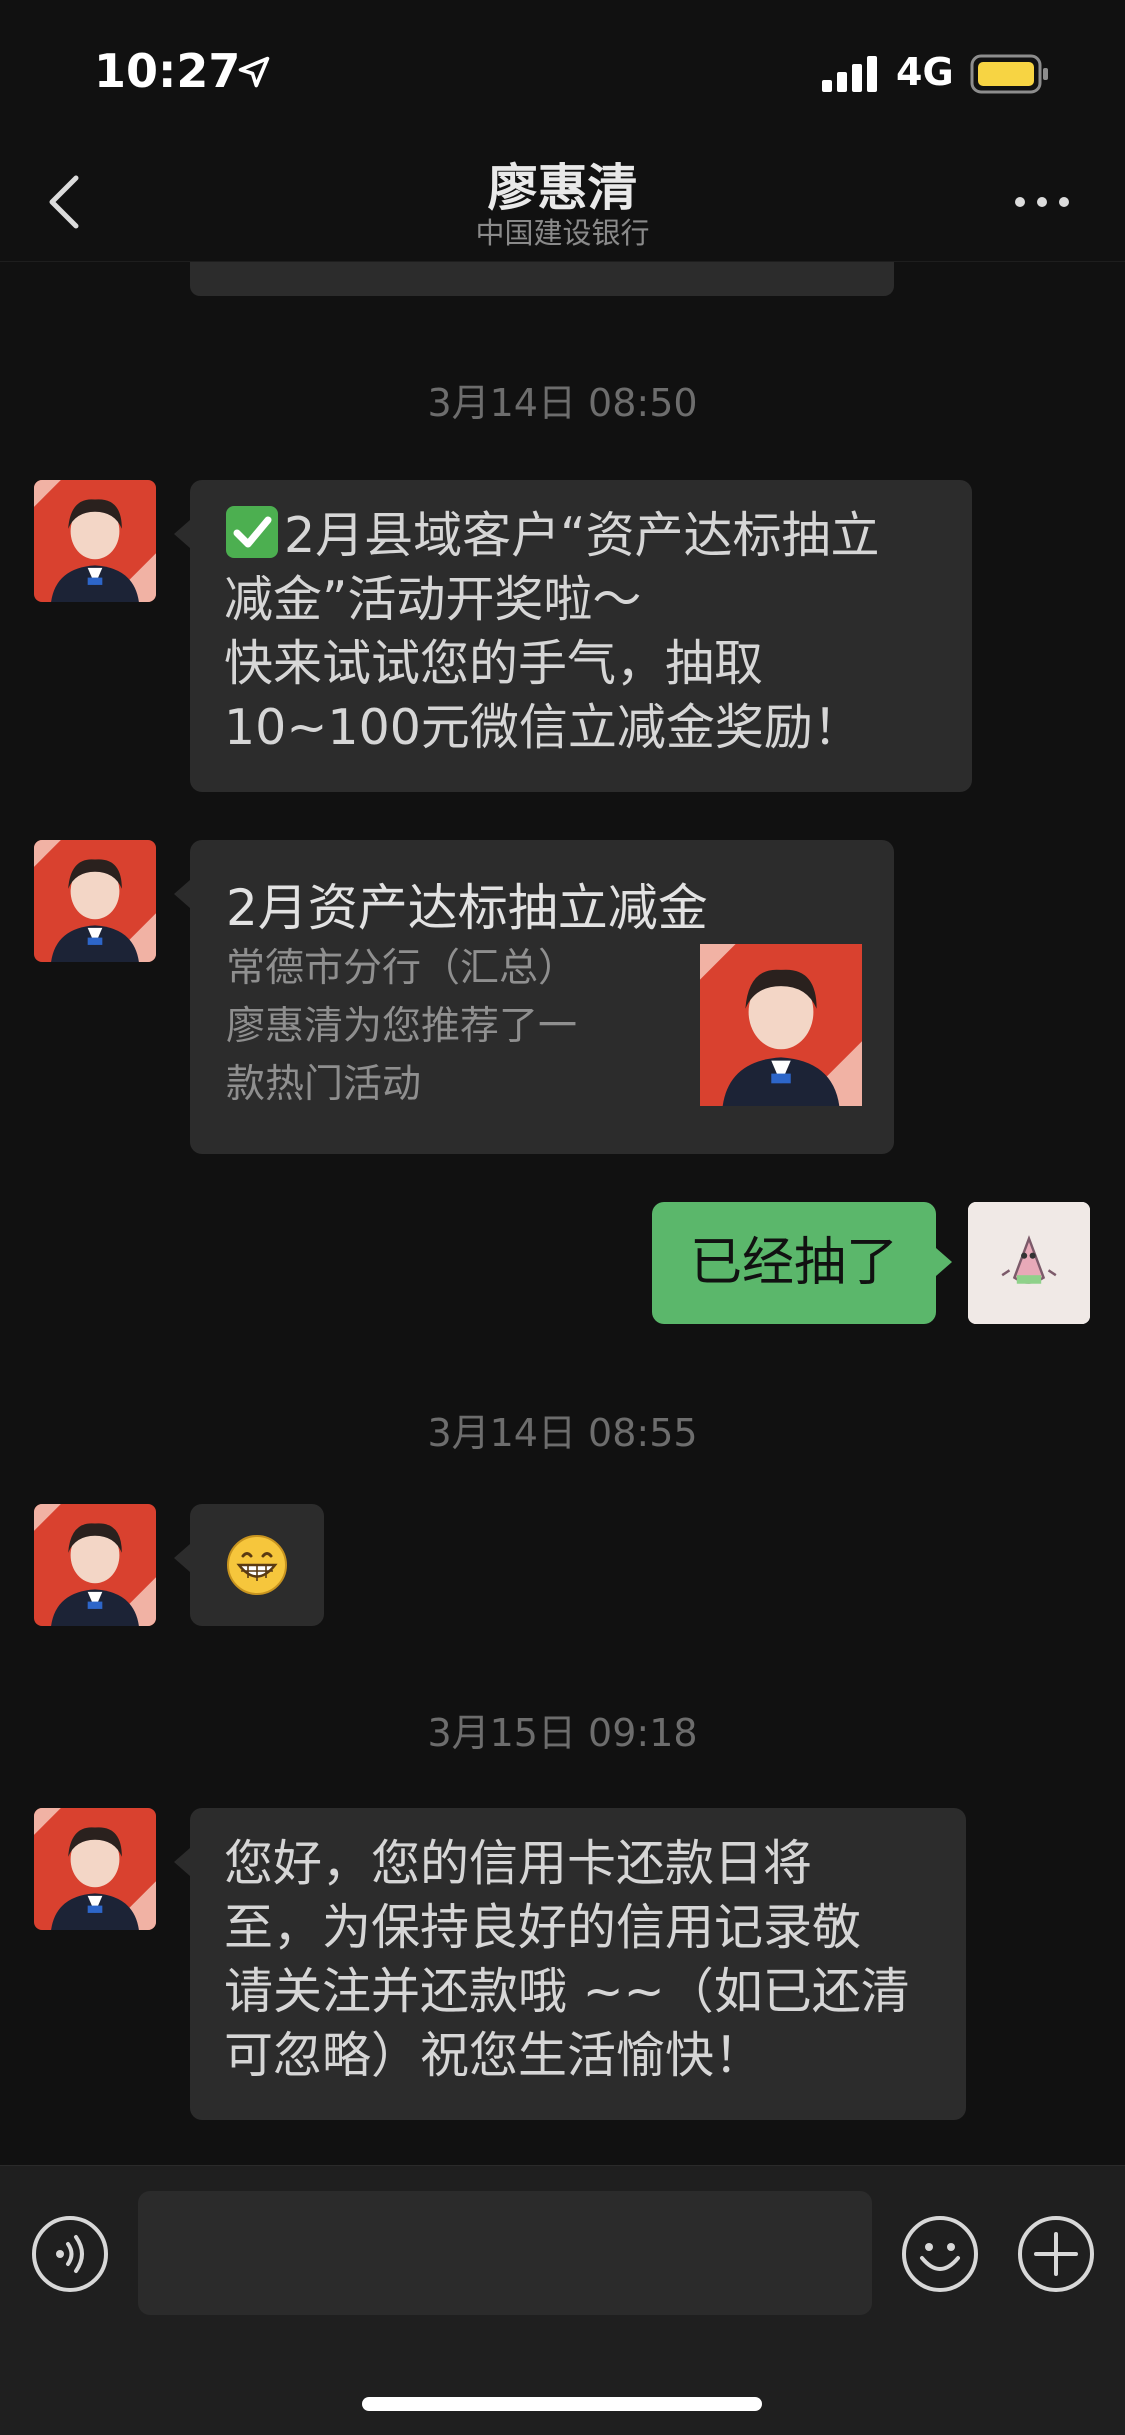 This screenshot has height=2435, width=1125. Describe the element at coordinates (581, 536) in the screenshot. I see `message-line: 2月县域客户“资产达标抽立` at that location.